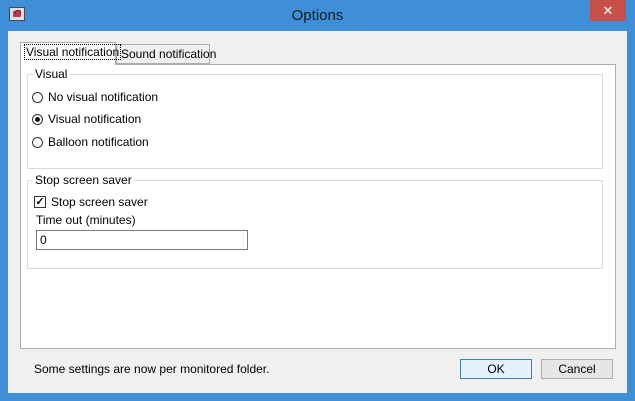 Image resolution: width=635 pixels, height=401 pixels. I want to click on title-bar: Options ✕, so click(317, 15).